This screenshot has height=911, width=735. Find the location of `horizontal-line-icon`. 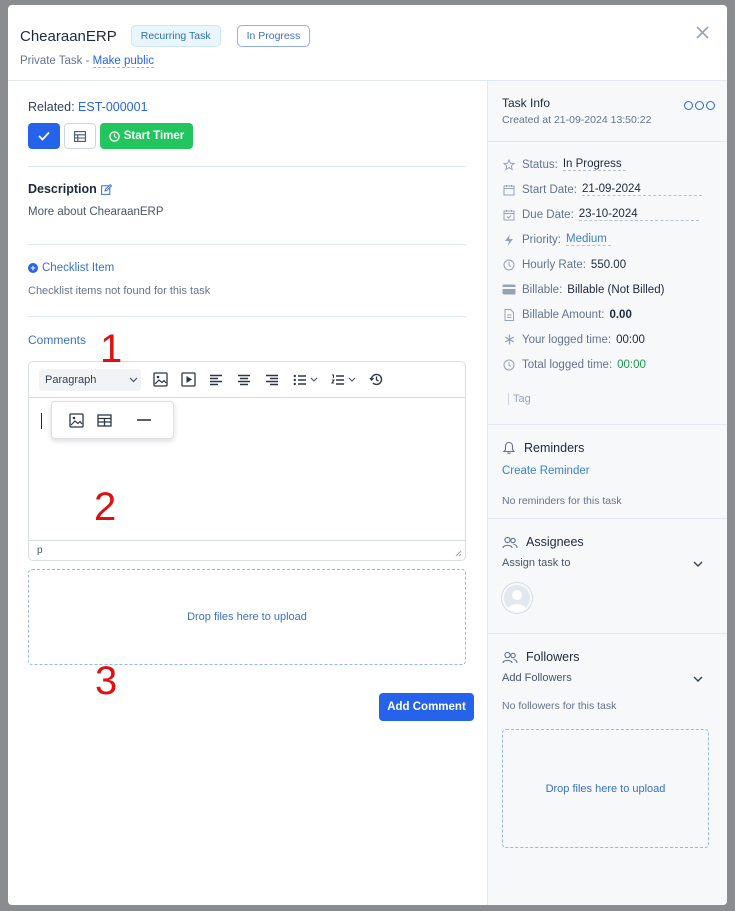

horizontal-line-icon is located at coordinates (144, 420).